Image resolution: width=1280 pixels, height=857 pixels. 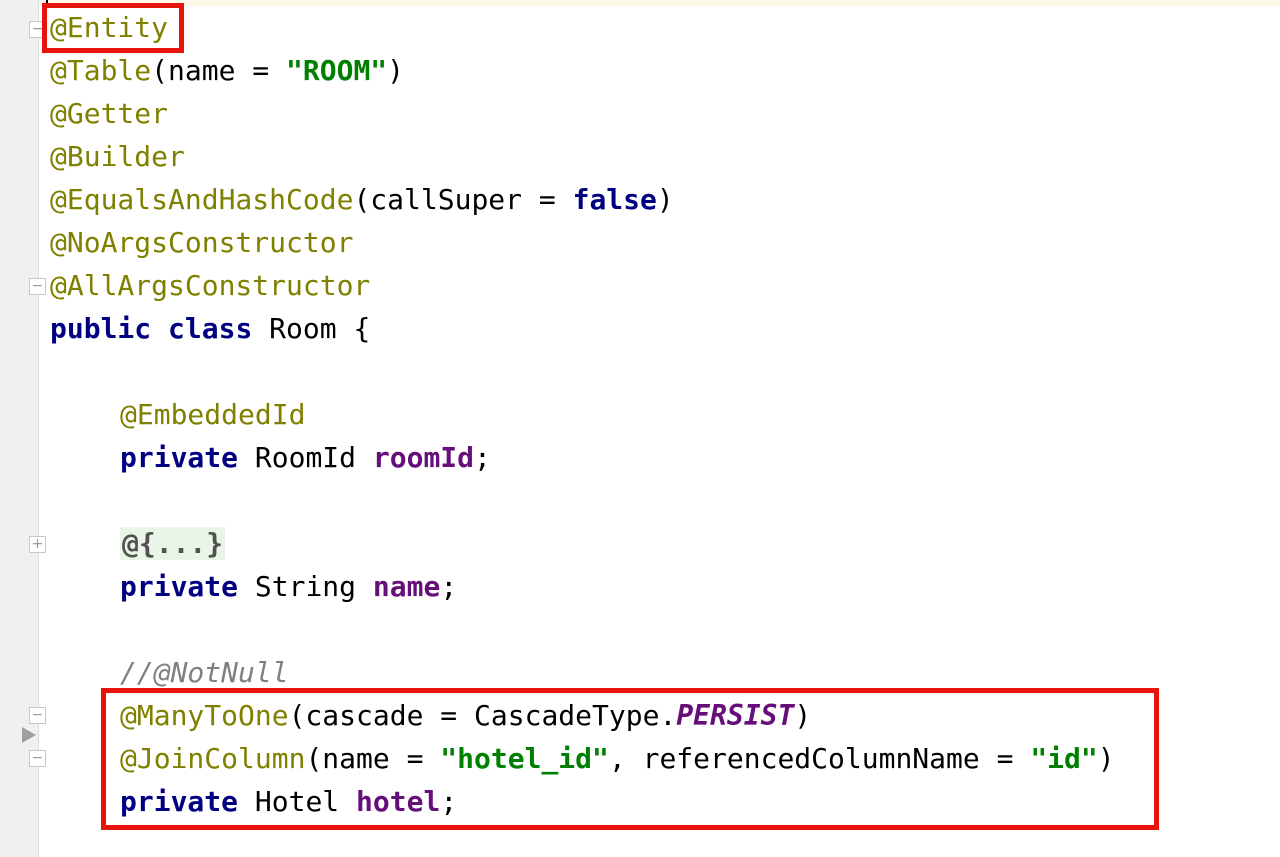 I want to click on code-text: (name =, so click(x=219, y=70).